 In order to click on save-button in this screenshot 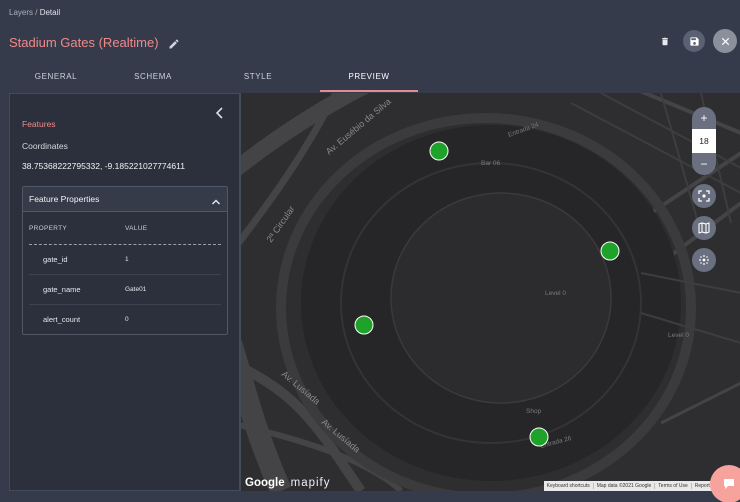, I will do `click(694, 41)`.